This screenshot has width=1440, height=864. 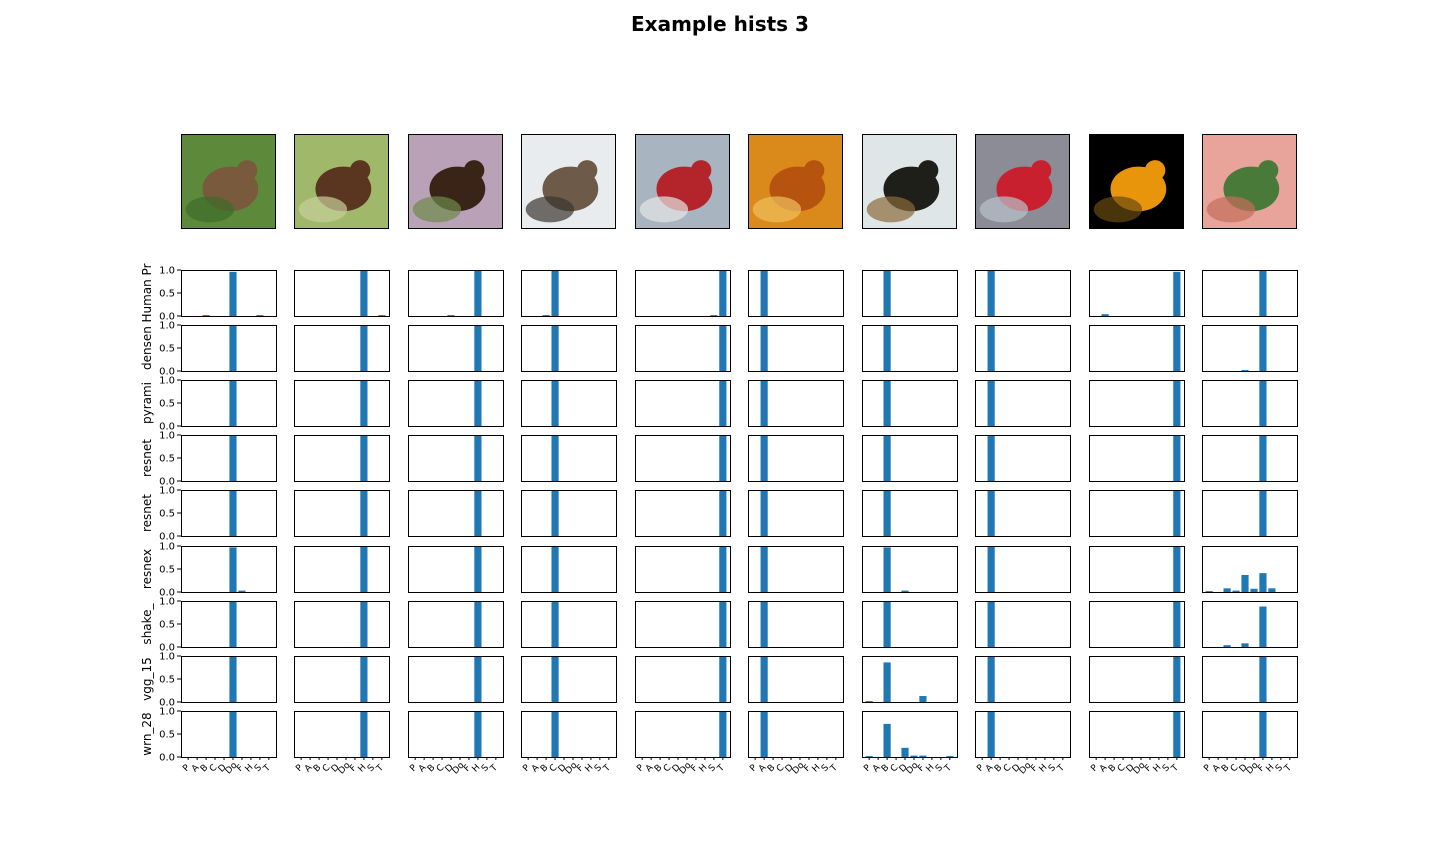 What do you see at coordinates (147, 403) in the screenshot?
I see `row-label-2: pyrami` at bounding box center [147, 403].